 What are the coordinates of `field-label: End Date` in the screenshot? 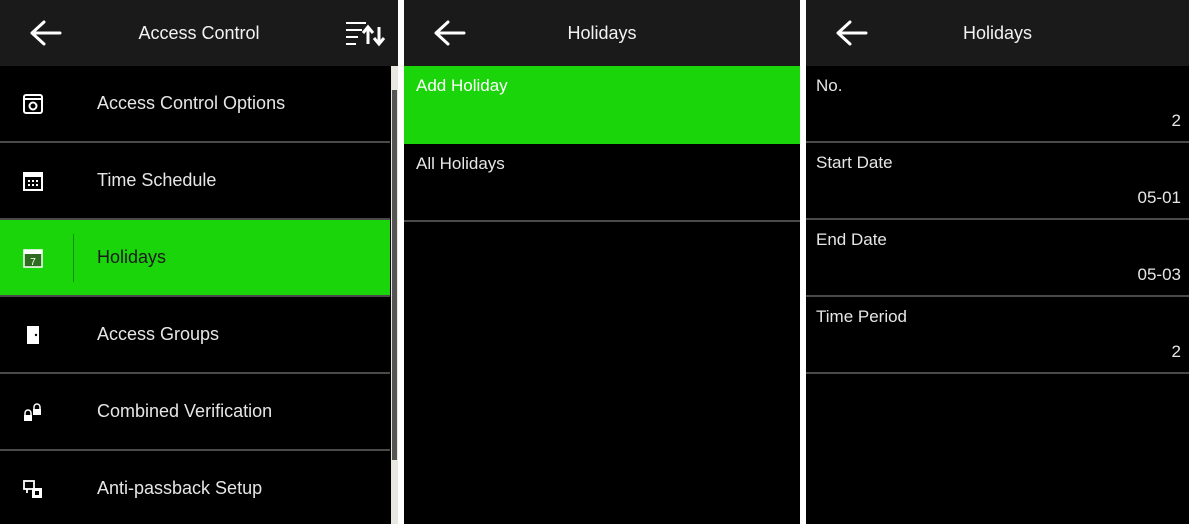 It's located at (851, 239).